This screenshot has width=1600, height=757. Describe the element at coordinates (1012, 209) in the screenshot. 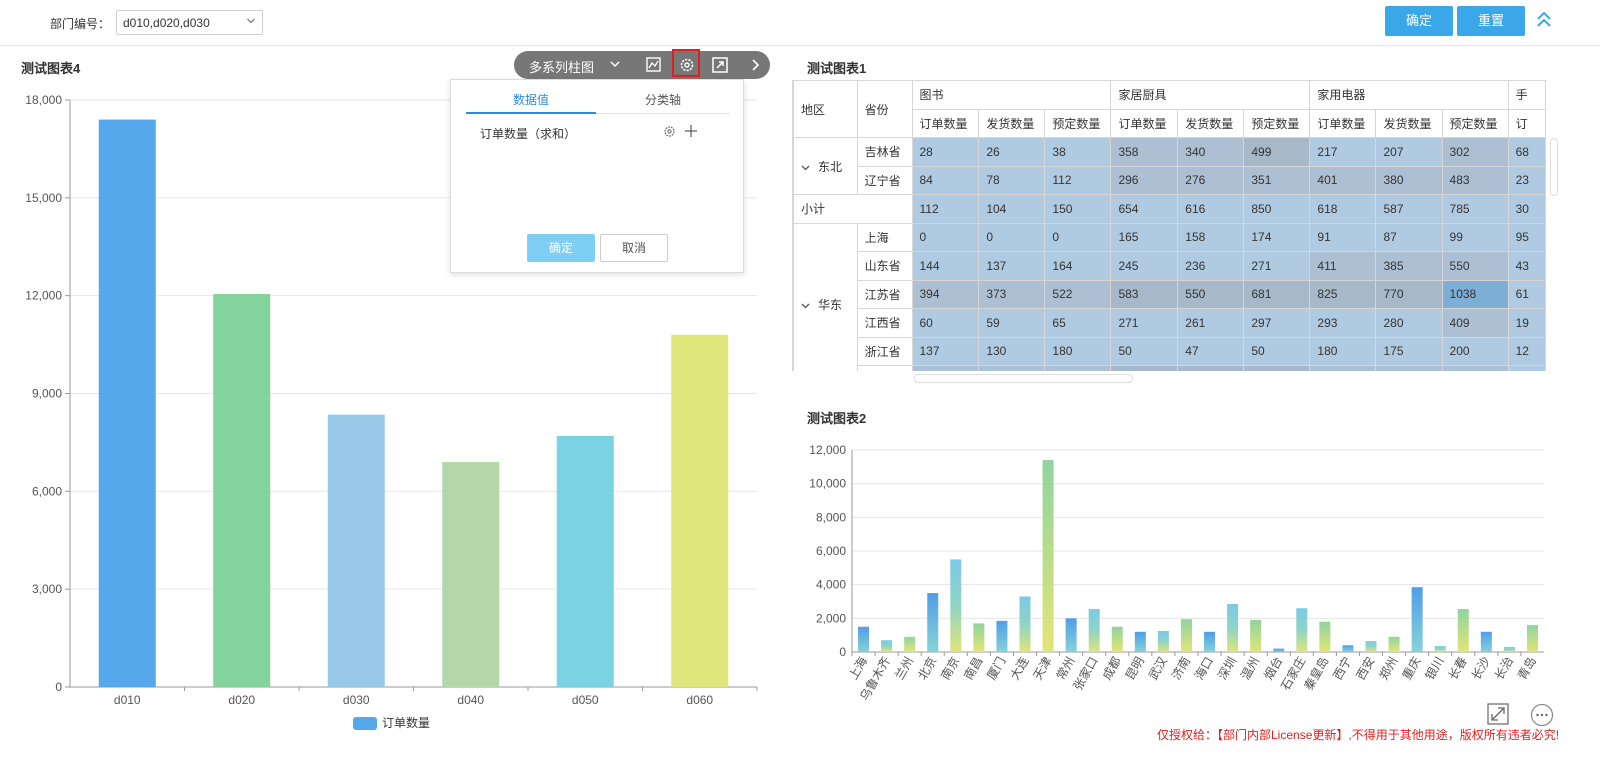

I see `value-cell: 104` at that location.